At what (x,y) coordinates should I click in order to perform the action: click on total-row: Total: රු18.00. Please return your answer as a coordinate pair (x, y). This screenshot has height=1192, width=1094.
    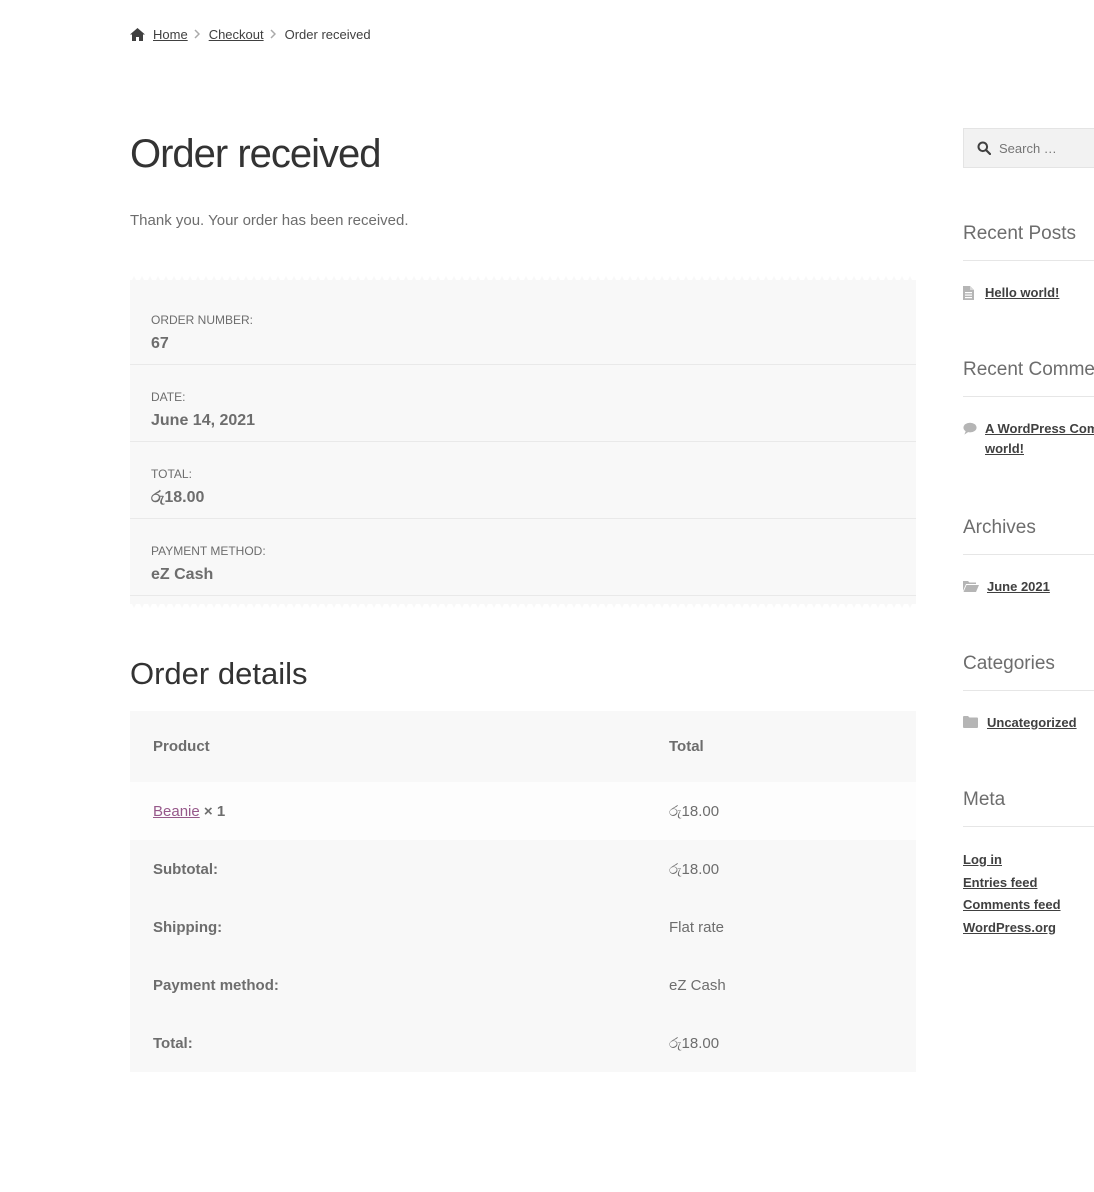
    Looking at the image, I should click on (523, 1043).